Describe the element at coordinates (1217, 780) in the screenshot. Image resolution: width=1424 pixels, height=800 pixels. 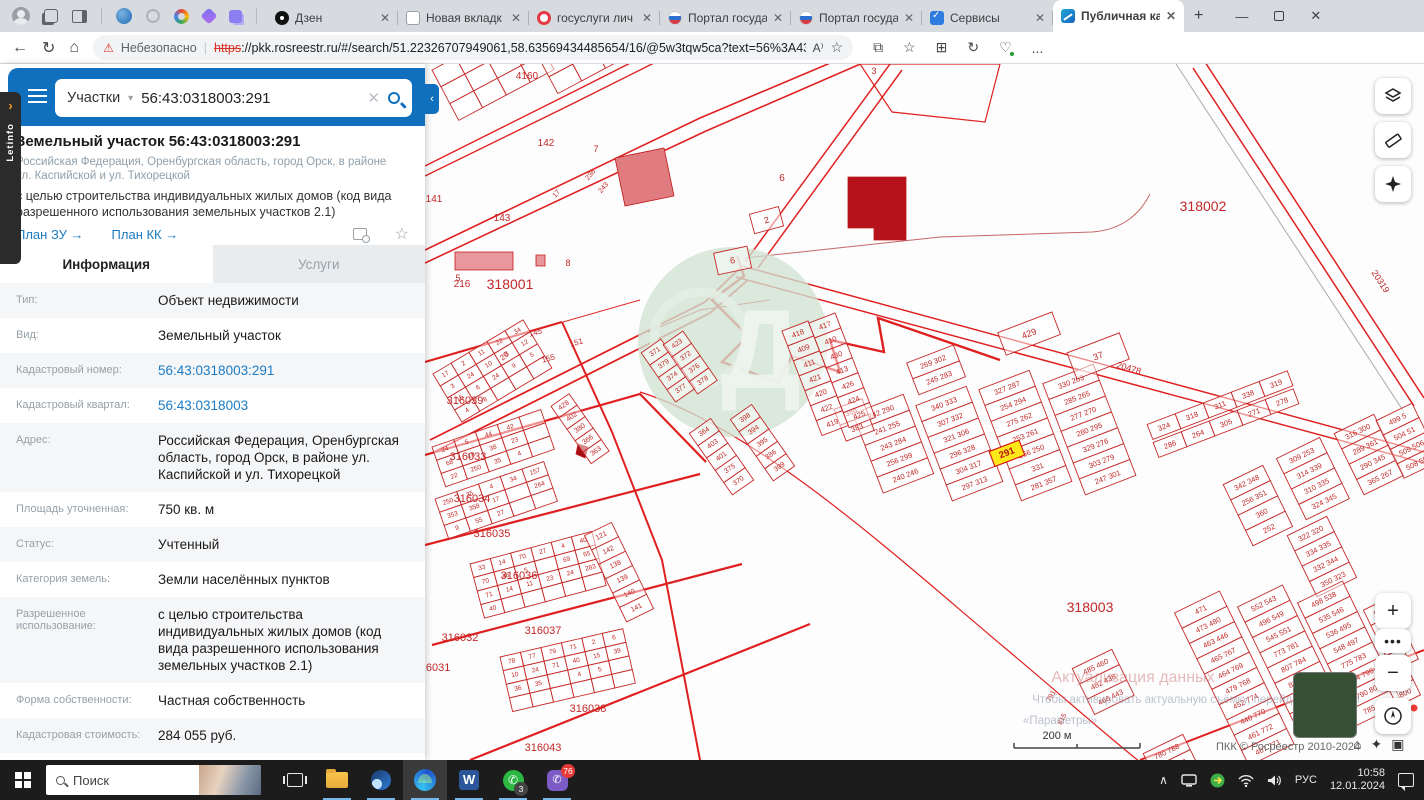
I see `antivirus-tray-icon` at that location.